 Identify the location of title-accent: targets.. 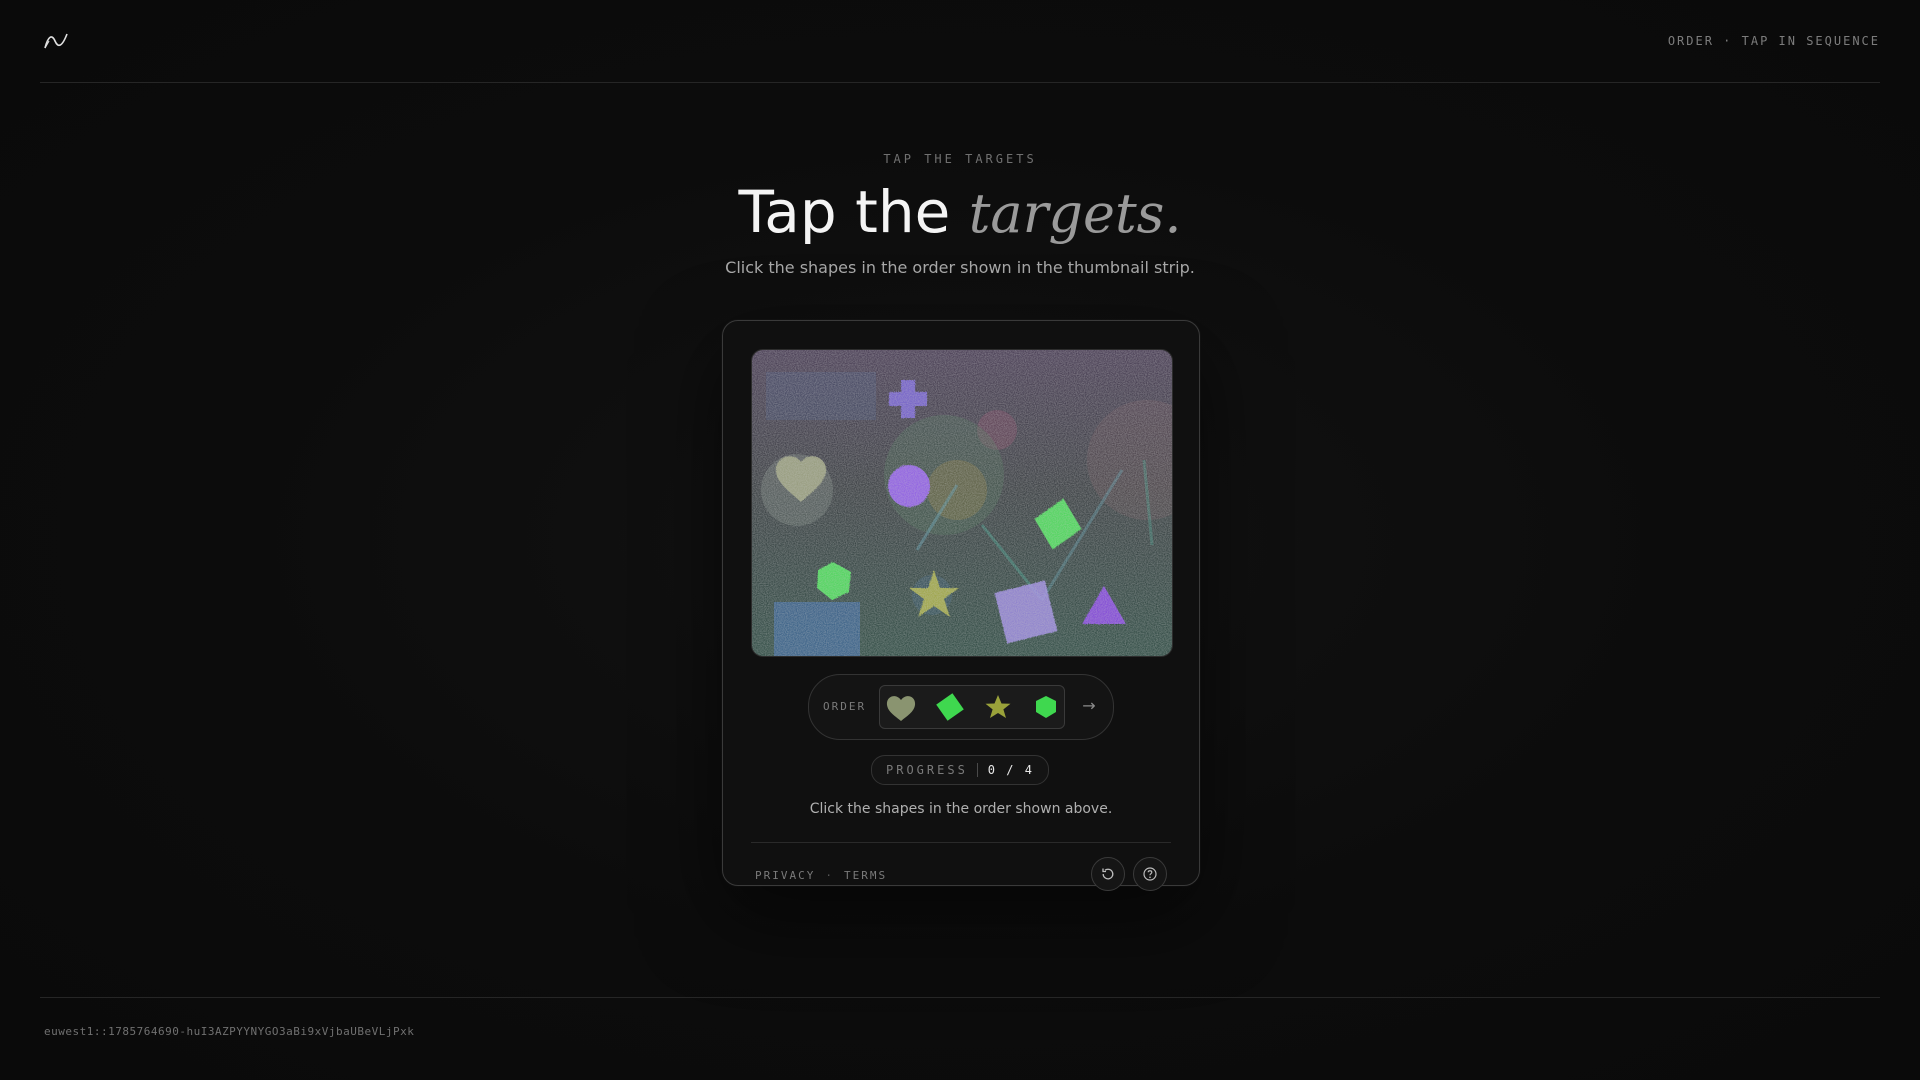
(1075, 213).